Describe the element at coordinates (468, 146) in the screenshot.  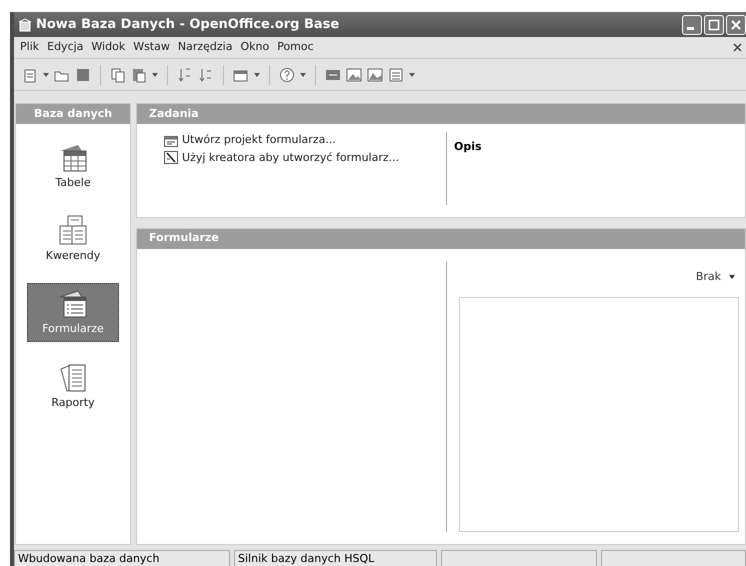
I see `description-title: Opis` at that location.